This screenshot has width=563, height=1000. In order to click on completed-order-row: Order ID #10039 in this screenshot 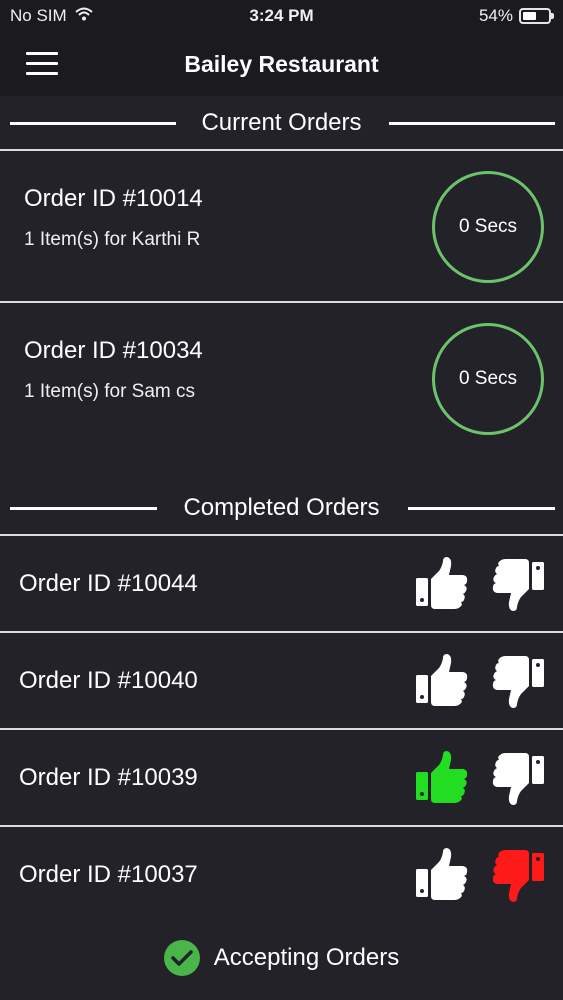, I will do `click(281, 778)`.